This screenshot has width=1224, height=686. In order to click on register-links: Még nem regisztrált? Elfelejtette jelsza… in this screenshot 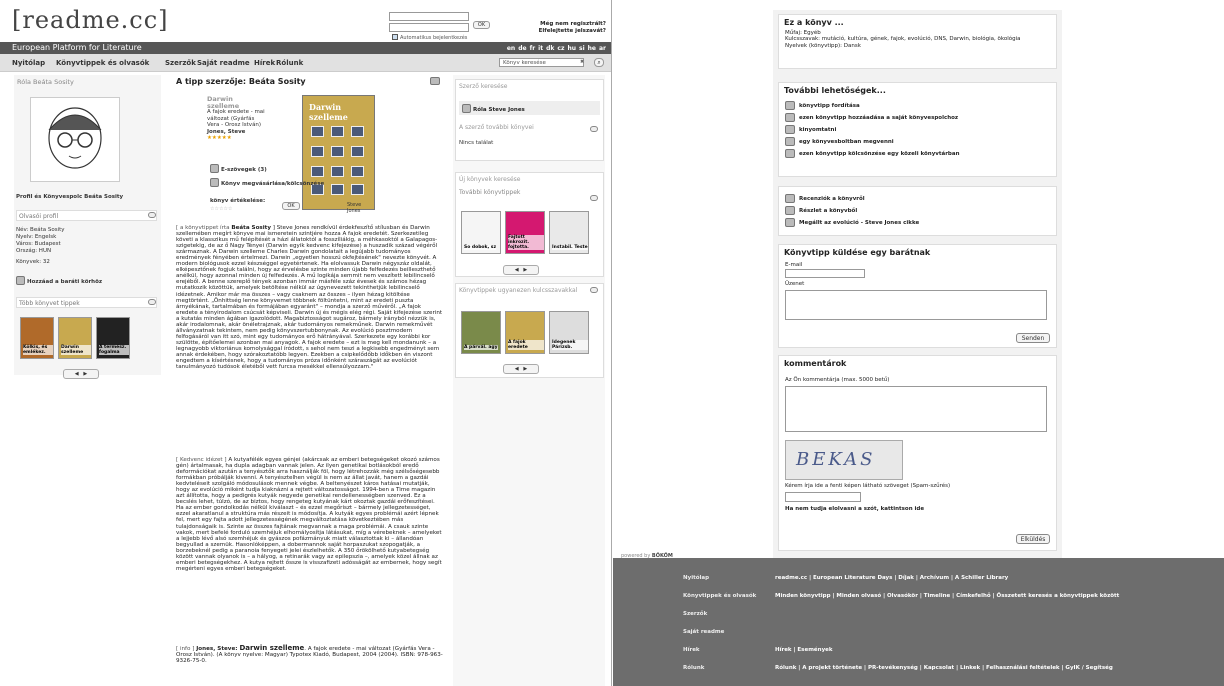, I will do `click(572, 28)`.